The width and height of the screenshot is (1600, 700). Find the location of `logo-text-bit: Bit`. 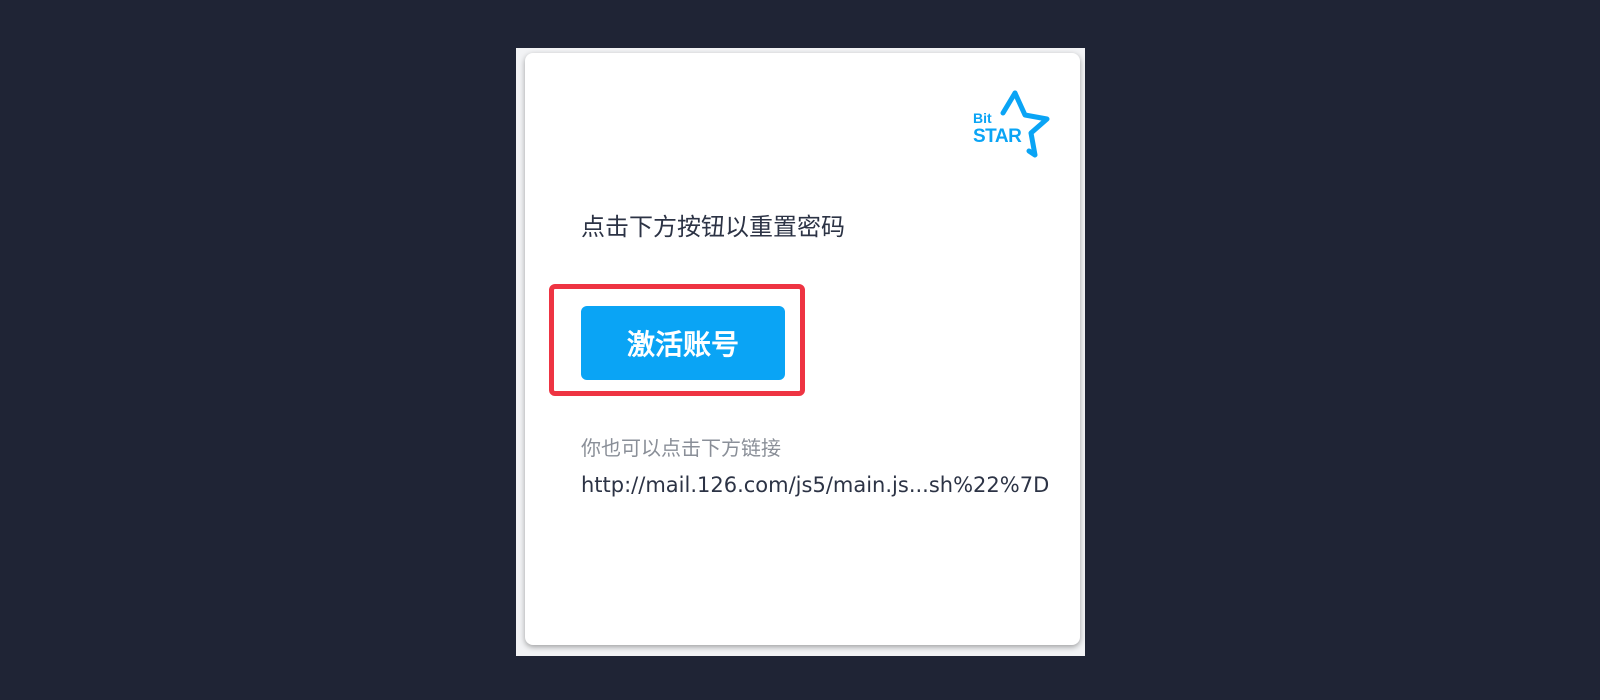

logo-text-bit: Bit is located at coordinates (982, 118).